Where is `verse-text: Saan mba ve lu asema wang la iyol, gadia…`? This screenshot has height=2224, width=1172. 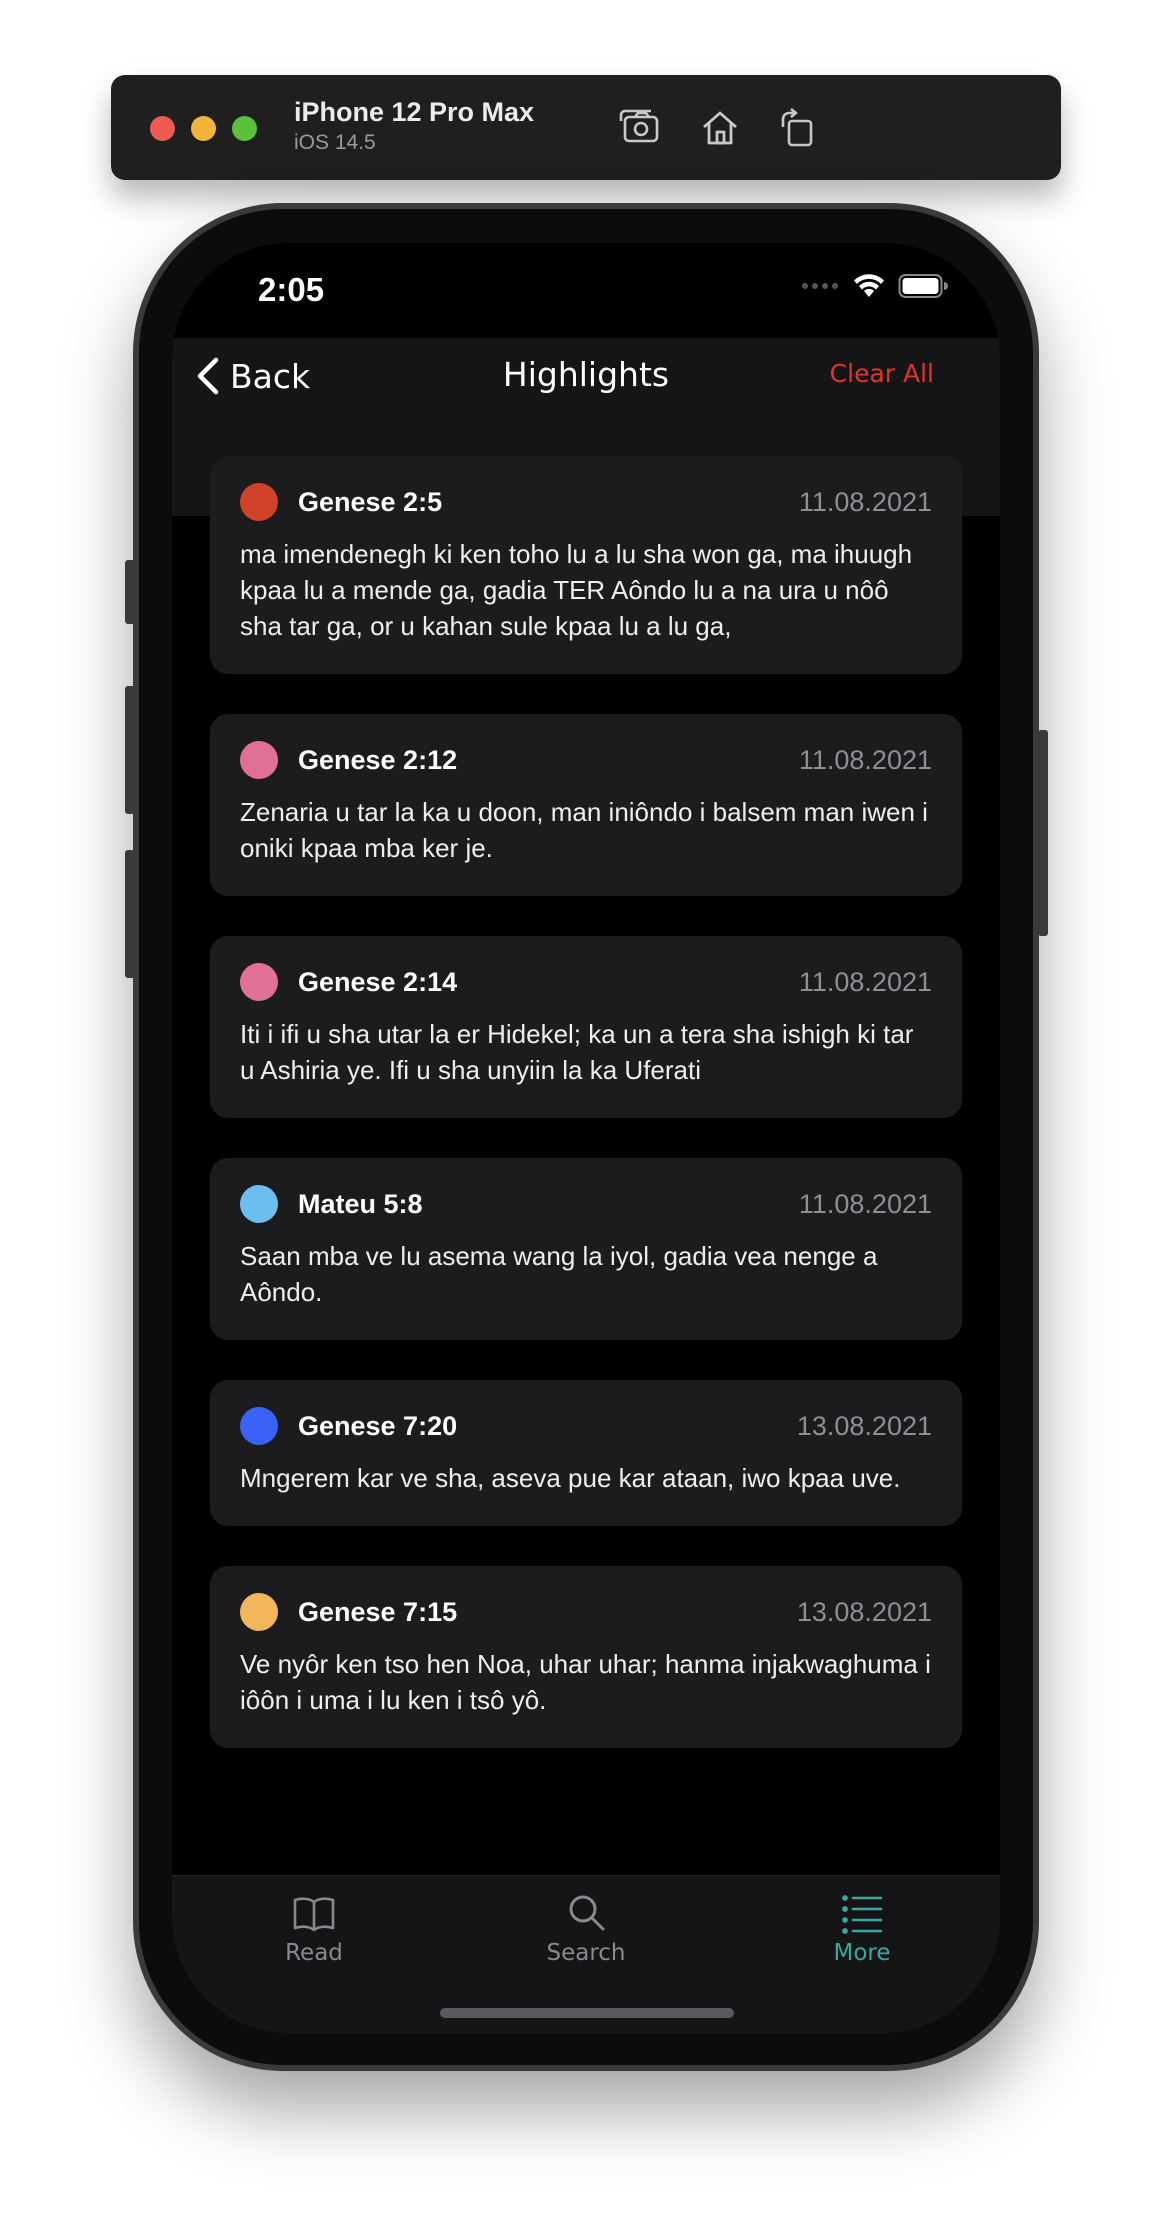 verse-text: Saan mba ve lu asema wang la iyol, gadia… is located at coordinates (559, 1274).